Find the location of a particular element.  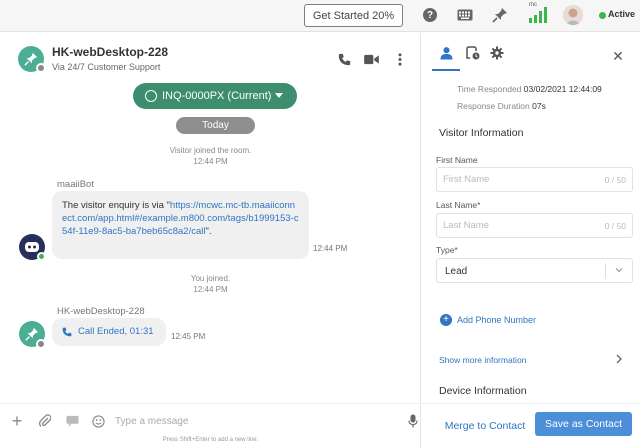

response-duration-row: Response Duration 07s is located at coordinates (501, 106).